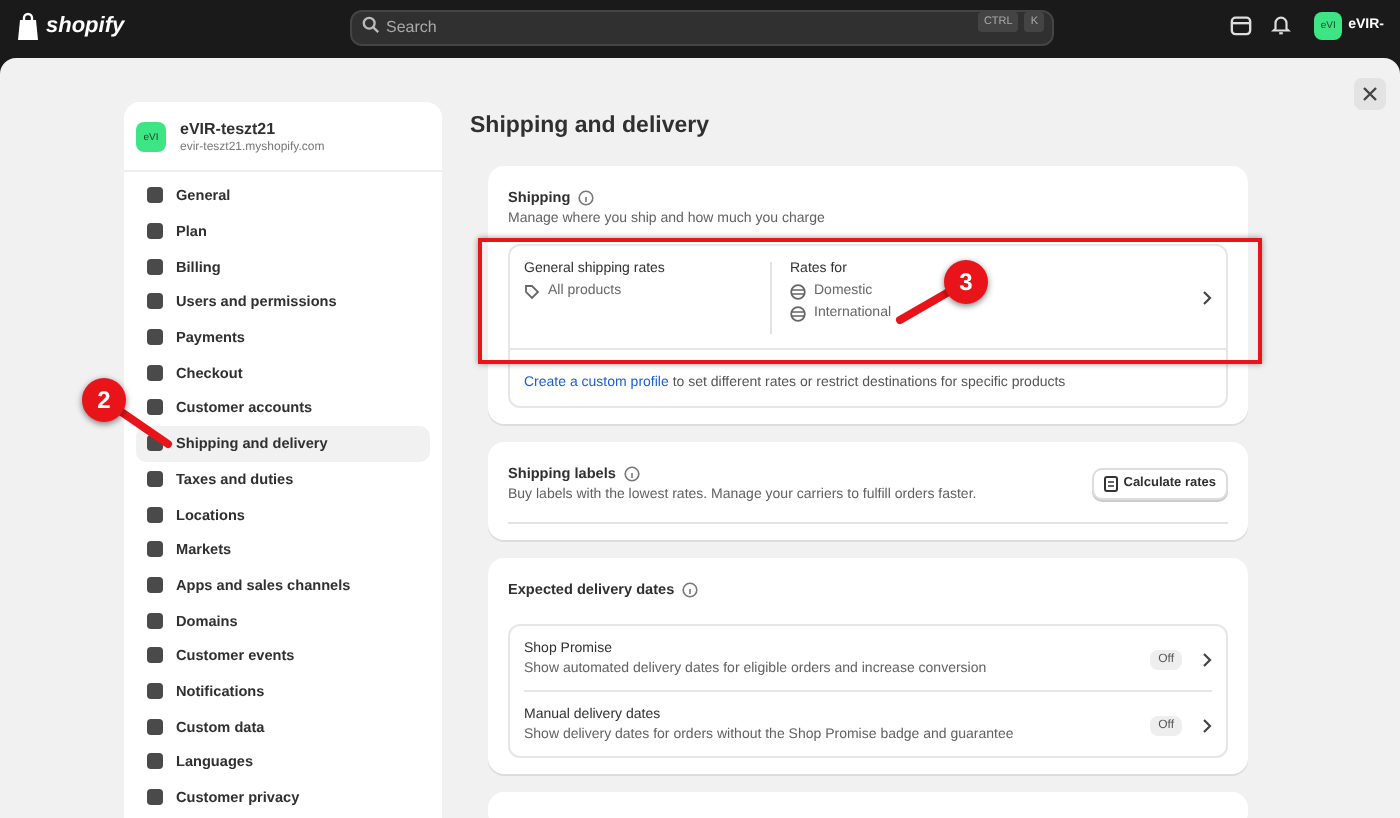 The width and height of the screenshot is (1400, 818). I want to click on close-icon, so click(1370, 94).